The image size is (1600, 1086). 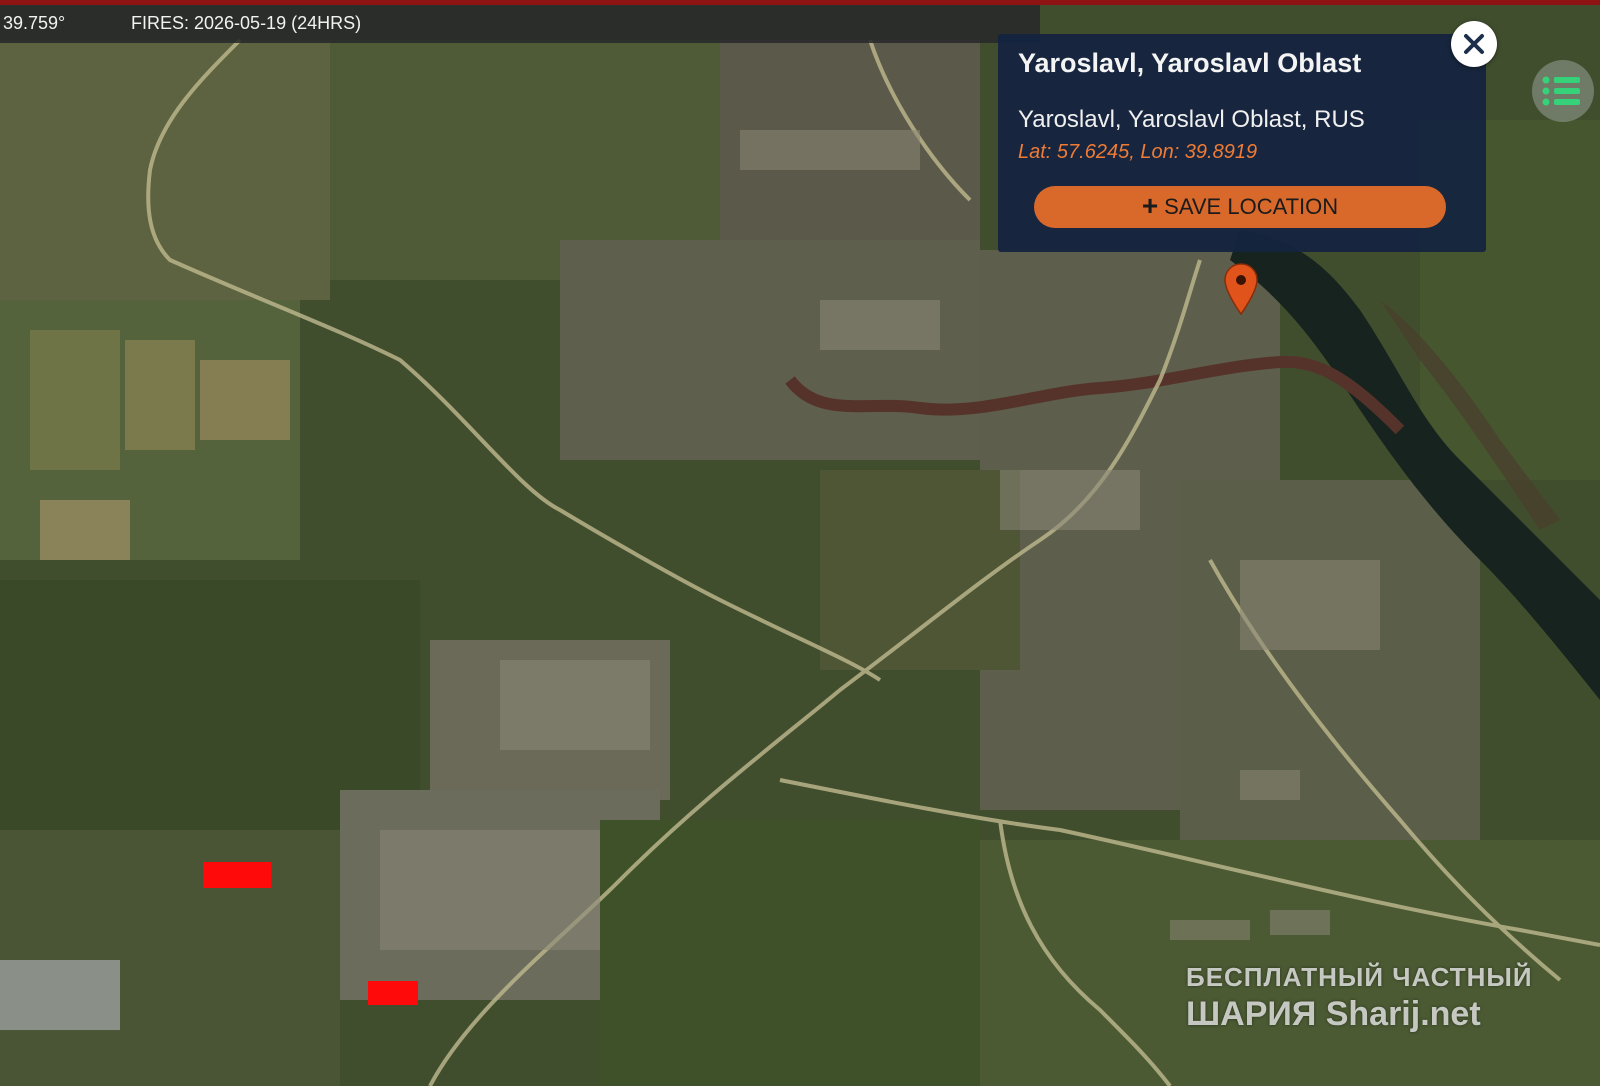 I want to click on watermark-line-1: БЕСПЛАТНЫЙ ЧАСТНЫЙ, so click(x=1359, y=977).